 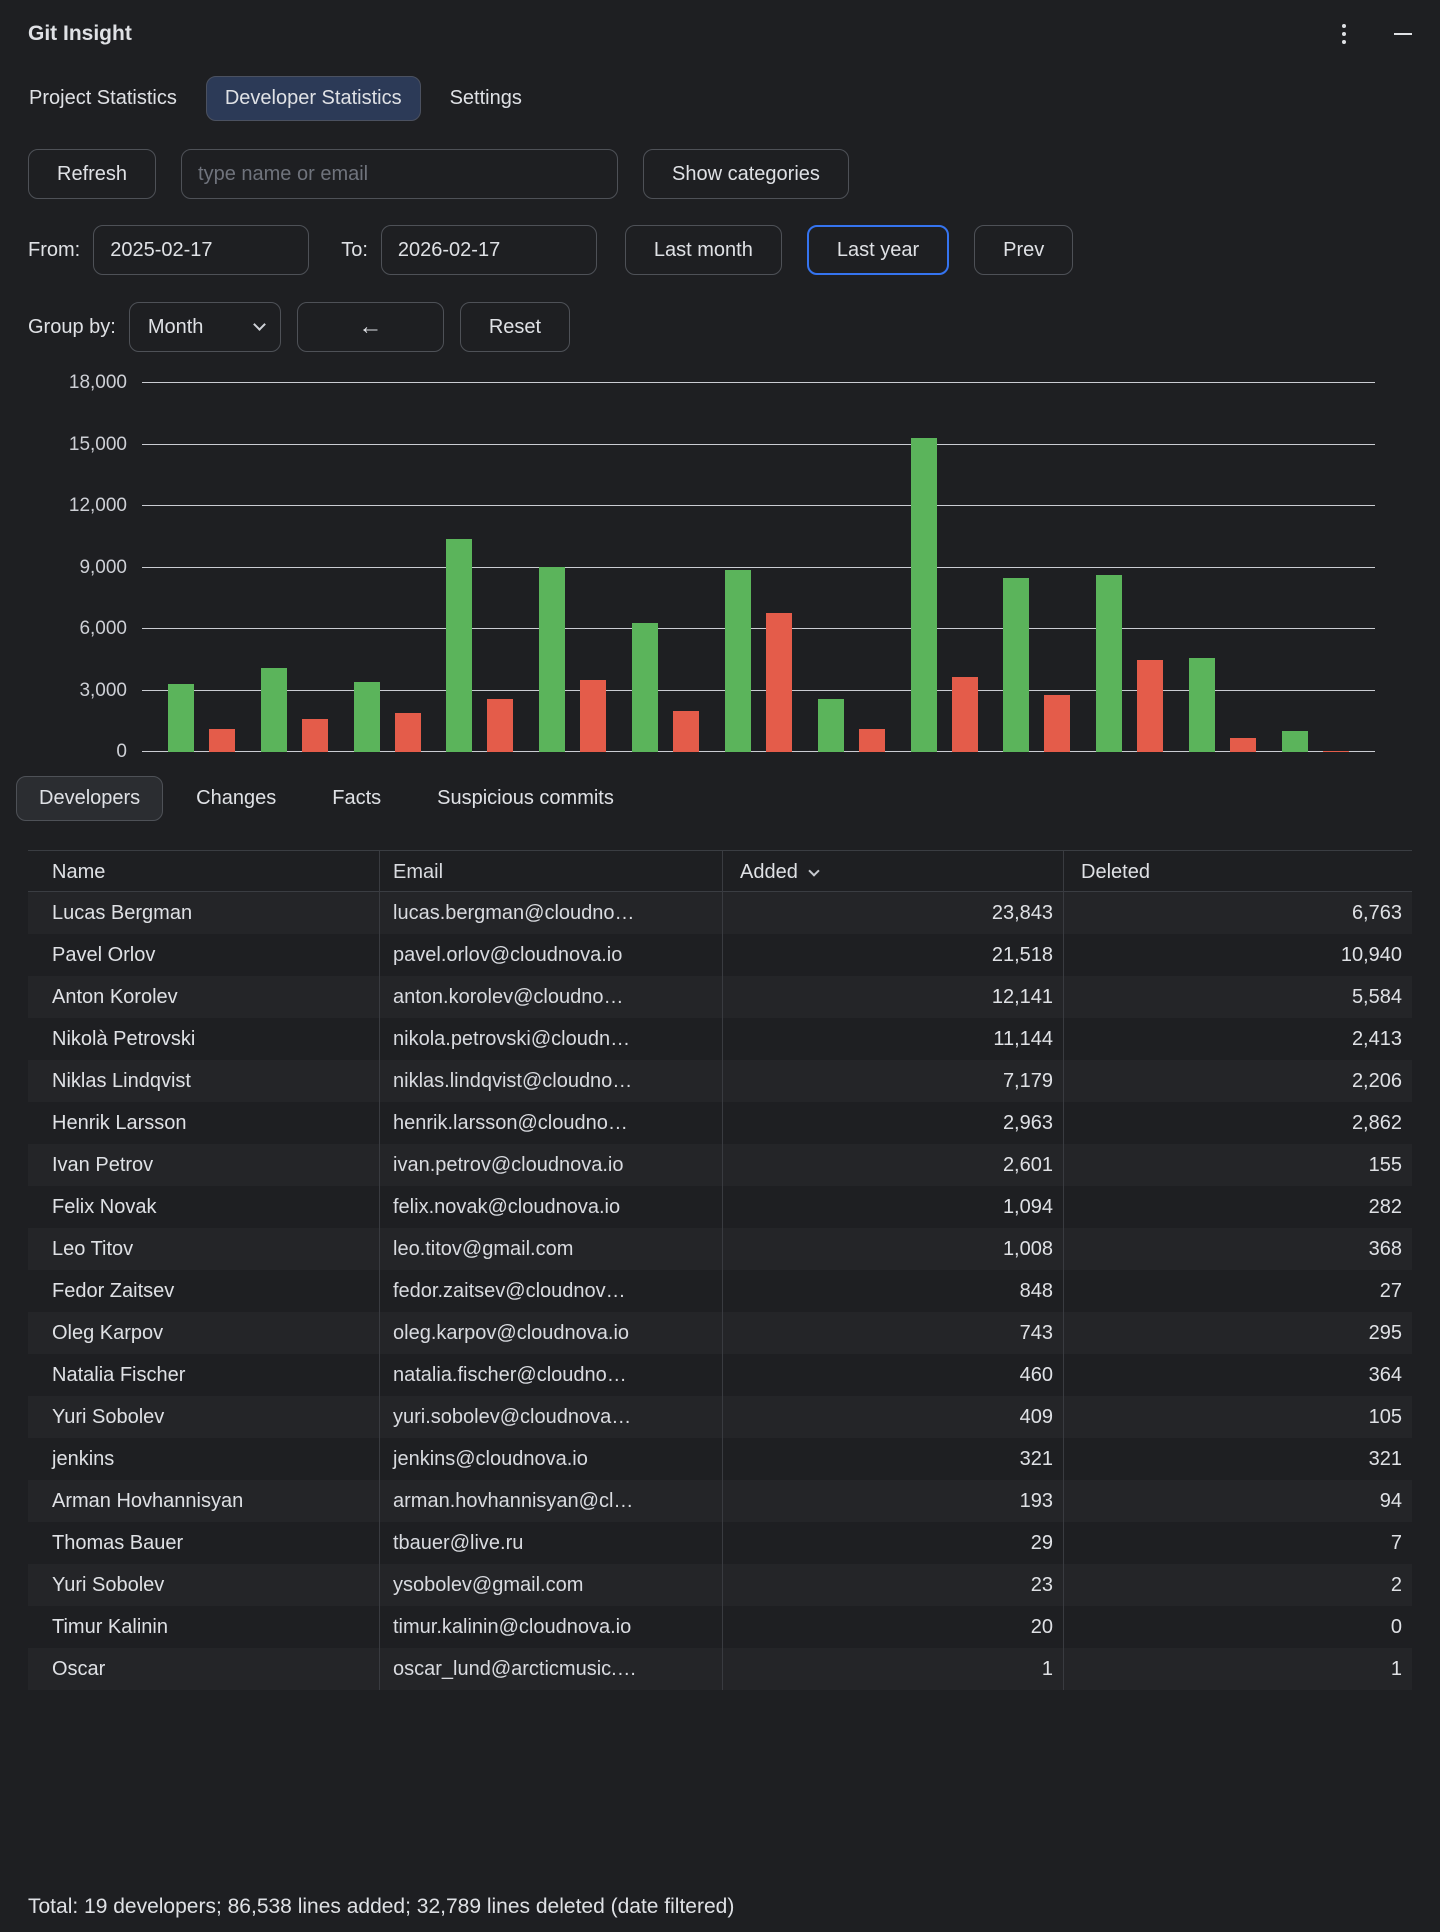 I want to click on to-date-input, so click(x=488, y=250).